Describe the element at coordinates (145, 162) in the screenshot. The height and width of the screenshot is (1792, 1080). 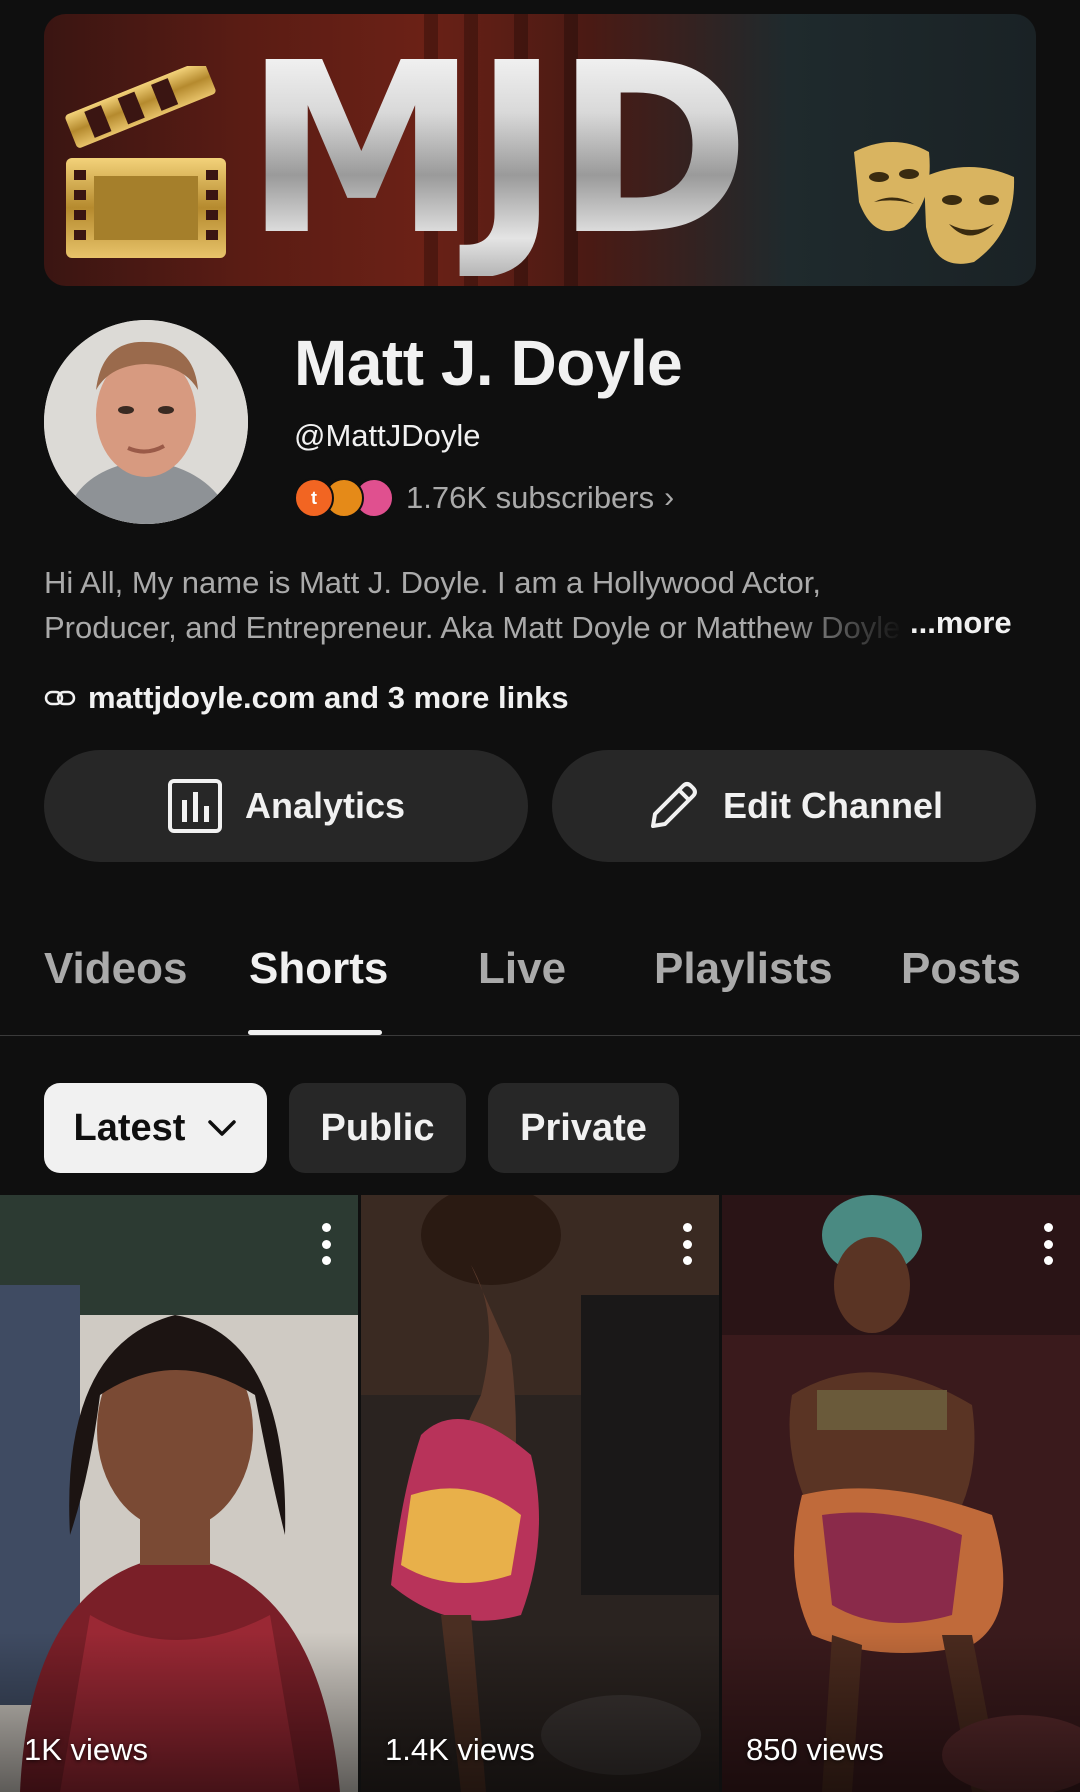
I see `clapperboard-icon` at that location.